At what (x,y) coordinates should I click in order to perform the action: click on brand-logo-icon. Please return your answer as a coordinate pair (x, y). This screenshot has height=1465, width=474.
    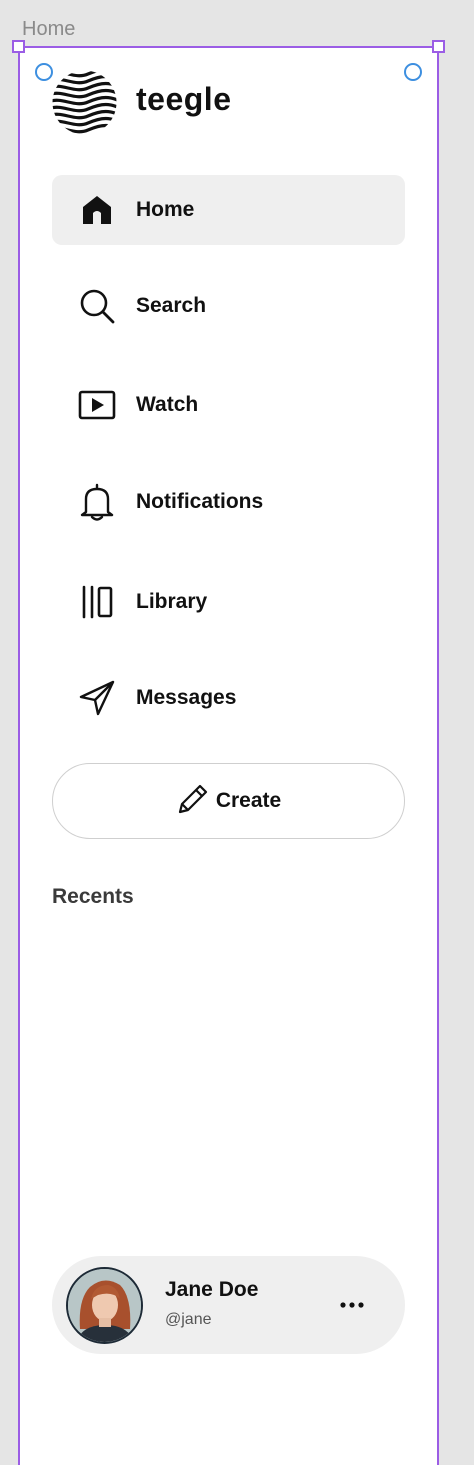
    Looking at the image, I should click on (84, 102).